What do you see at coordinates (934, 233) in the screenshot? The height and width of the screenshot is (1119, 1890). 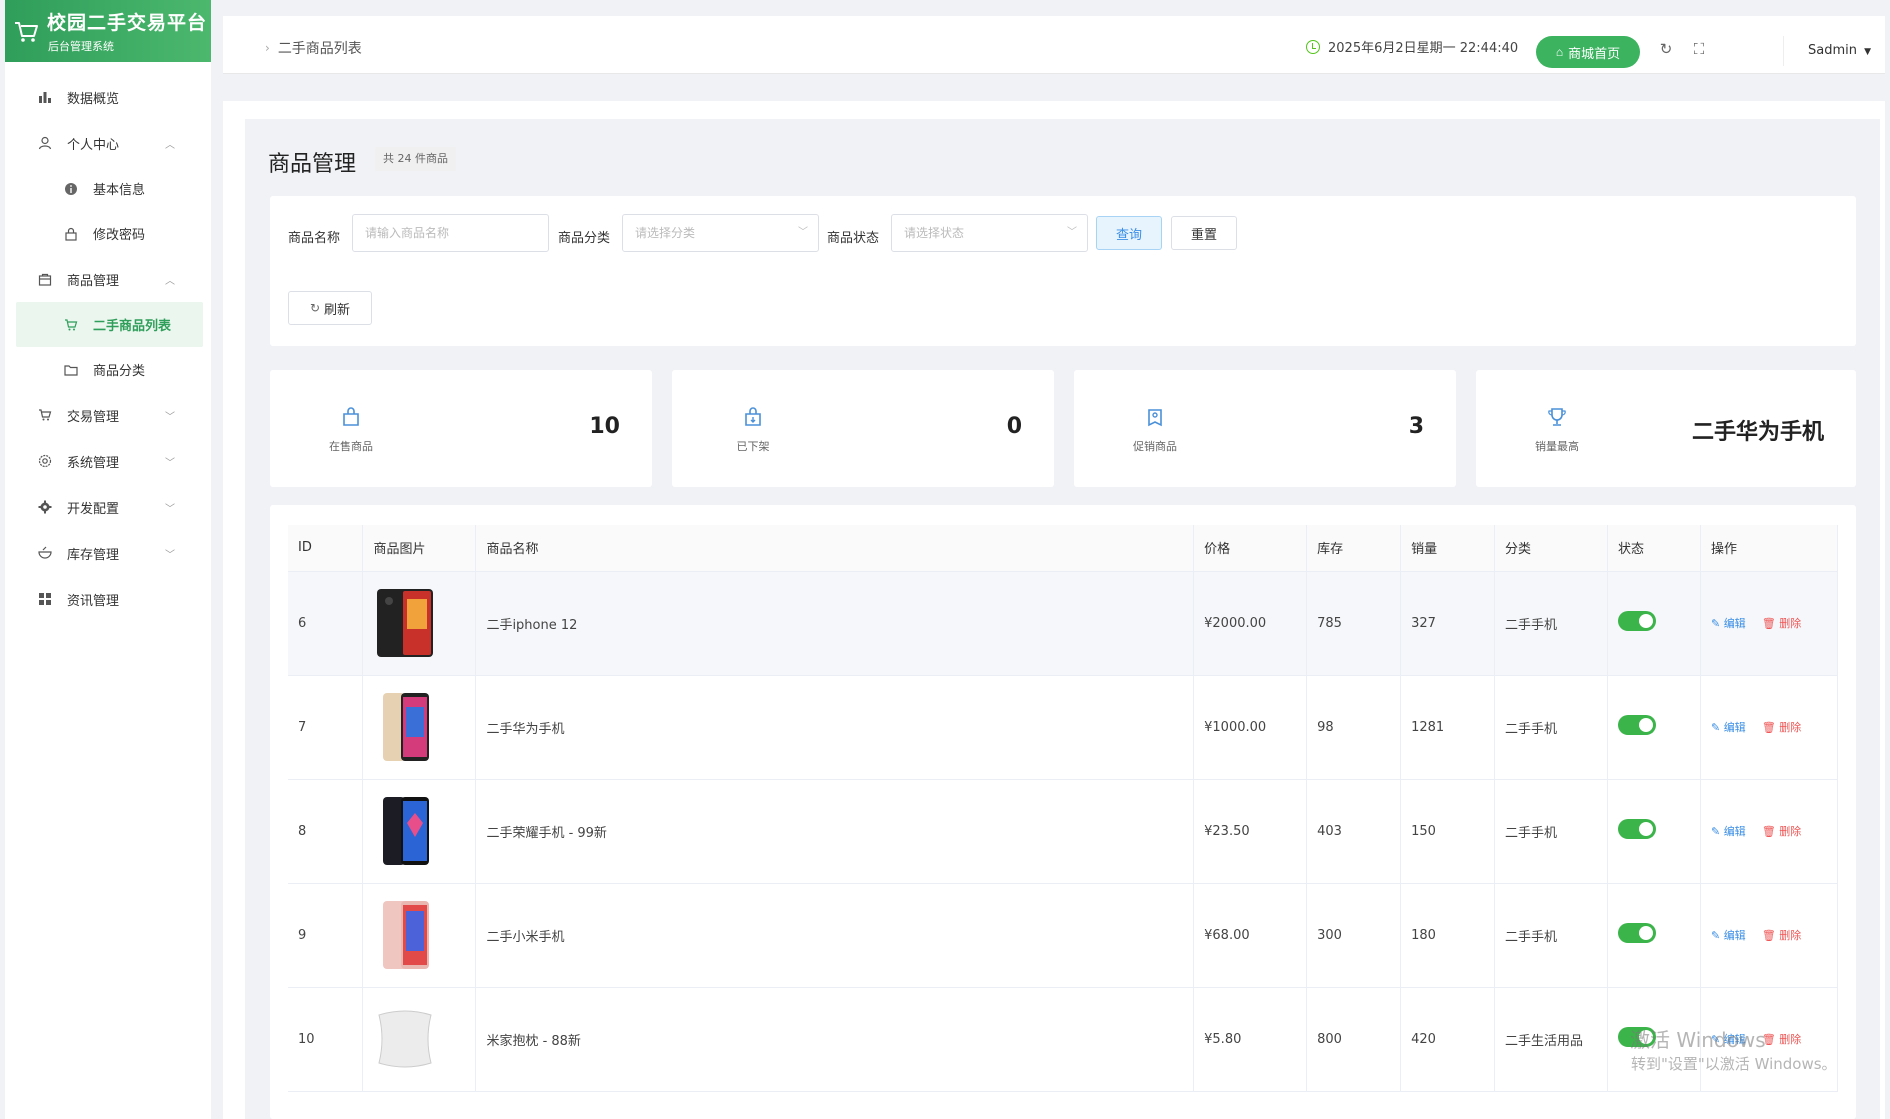 I see `status-select-placeholder: 请选择状态` at bounding box center [934, 233].